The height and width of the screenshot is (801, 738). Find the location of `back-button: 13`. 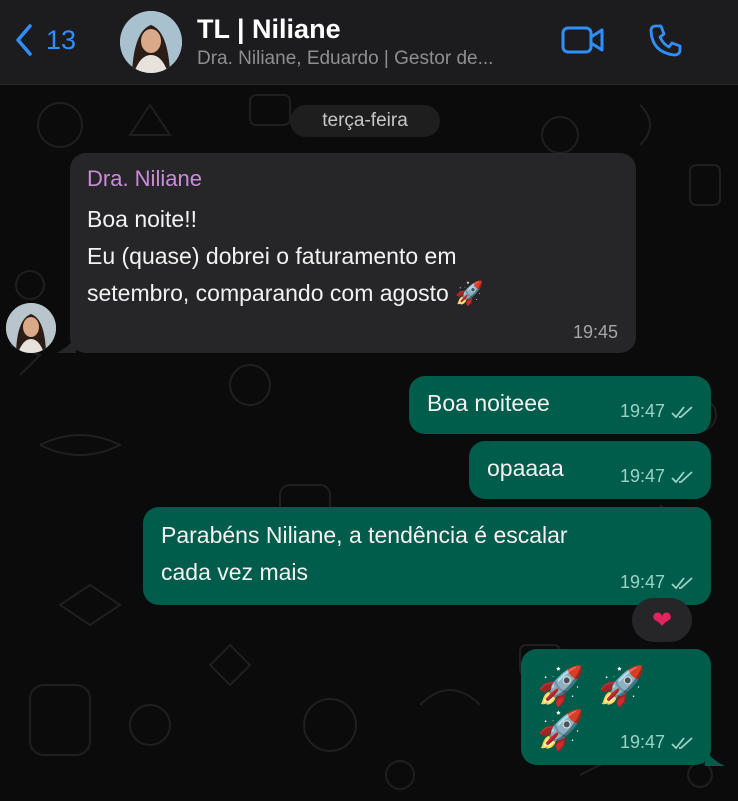

back-button: 13 is located at coordinates (44, 40).